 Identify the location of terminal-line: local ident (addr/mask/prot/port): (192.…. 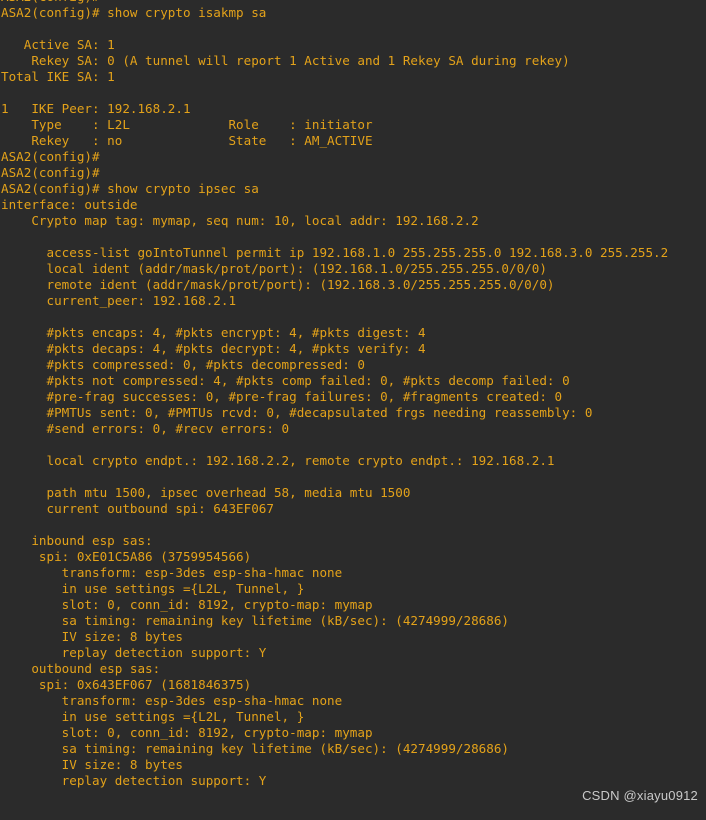
(274, 268).